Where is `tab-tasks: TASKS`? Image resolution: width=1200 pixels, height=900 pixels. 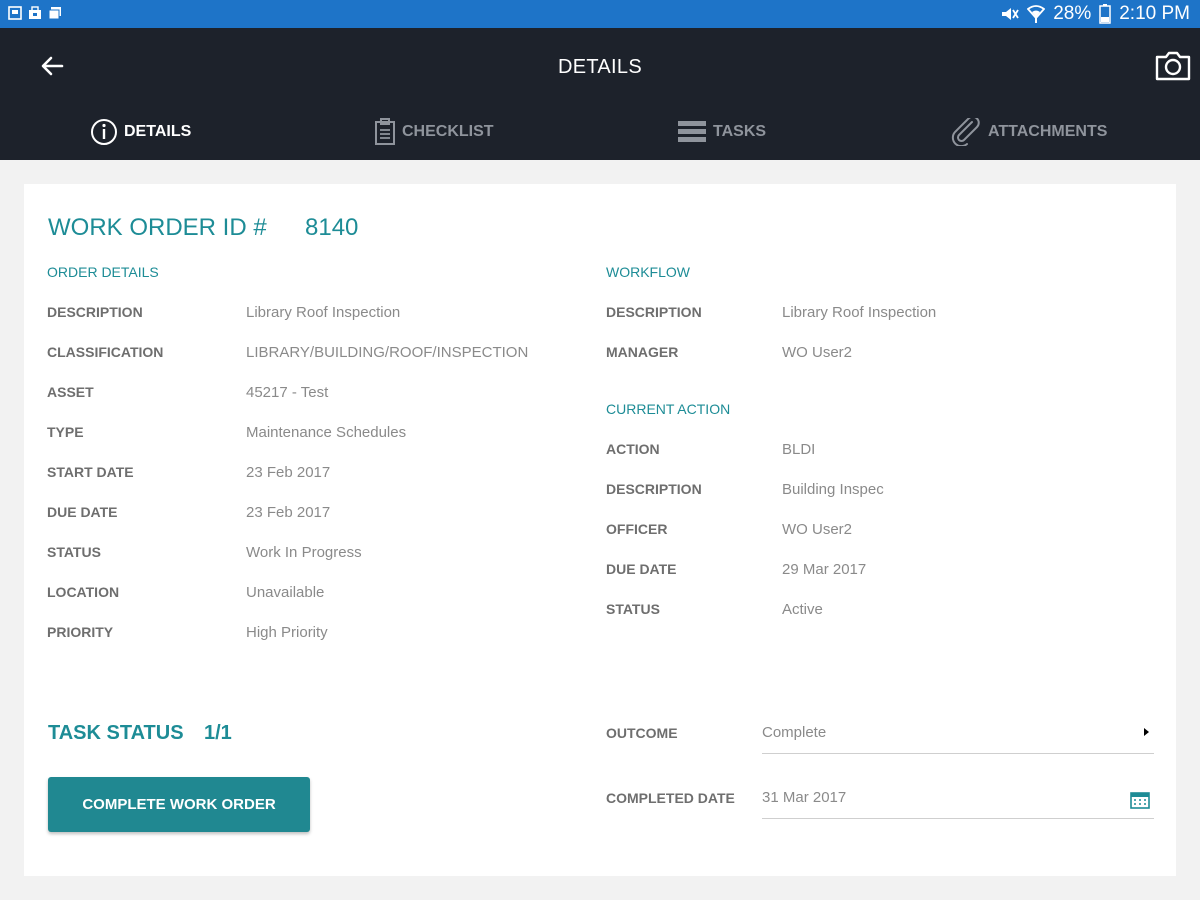 tab-tasks: TASKS is located at coordinates (721, 132).